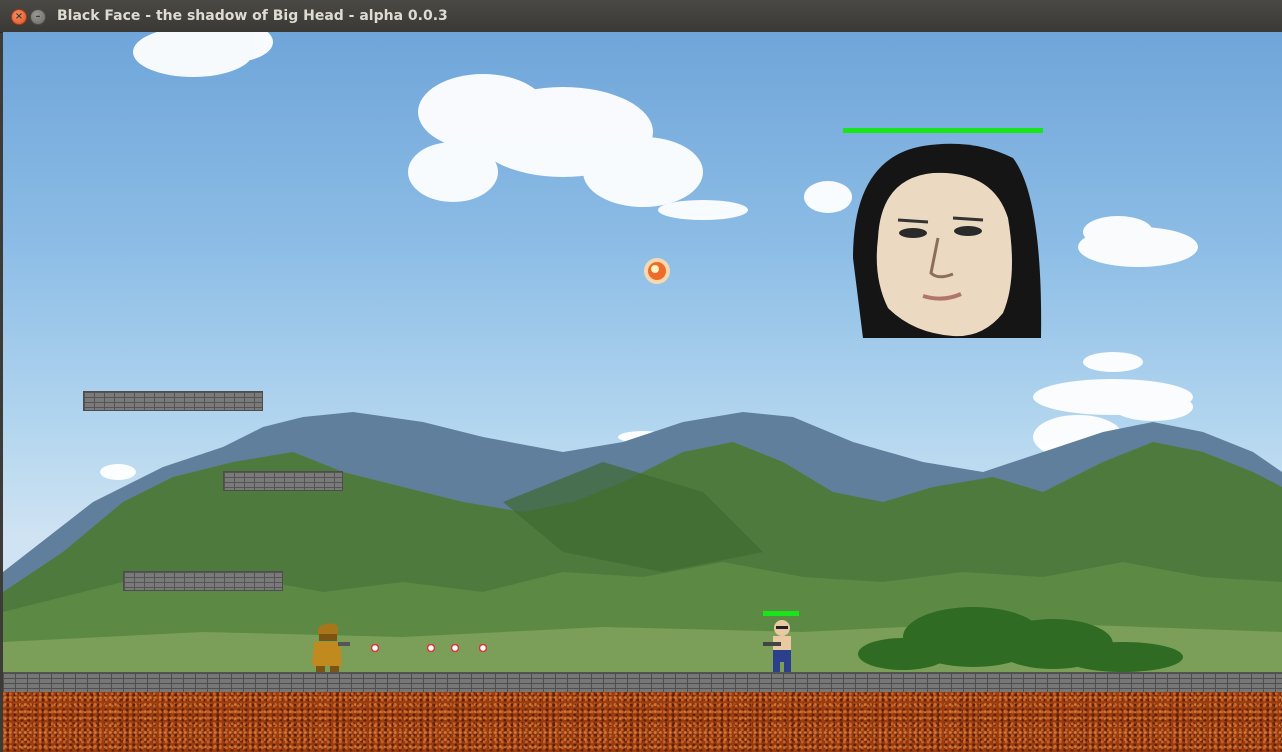 The height and width of the screenshot is (752, 1282). What do you see at coordinates (203, 581) in the screenshot?
I see `brick-platform-bottom` at bounding box center [203, 581].